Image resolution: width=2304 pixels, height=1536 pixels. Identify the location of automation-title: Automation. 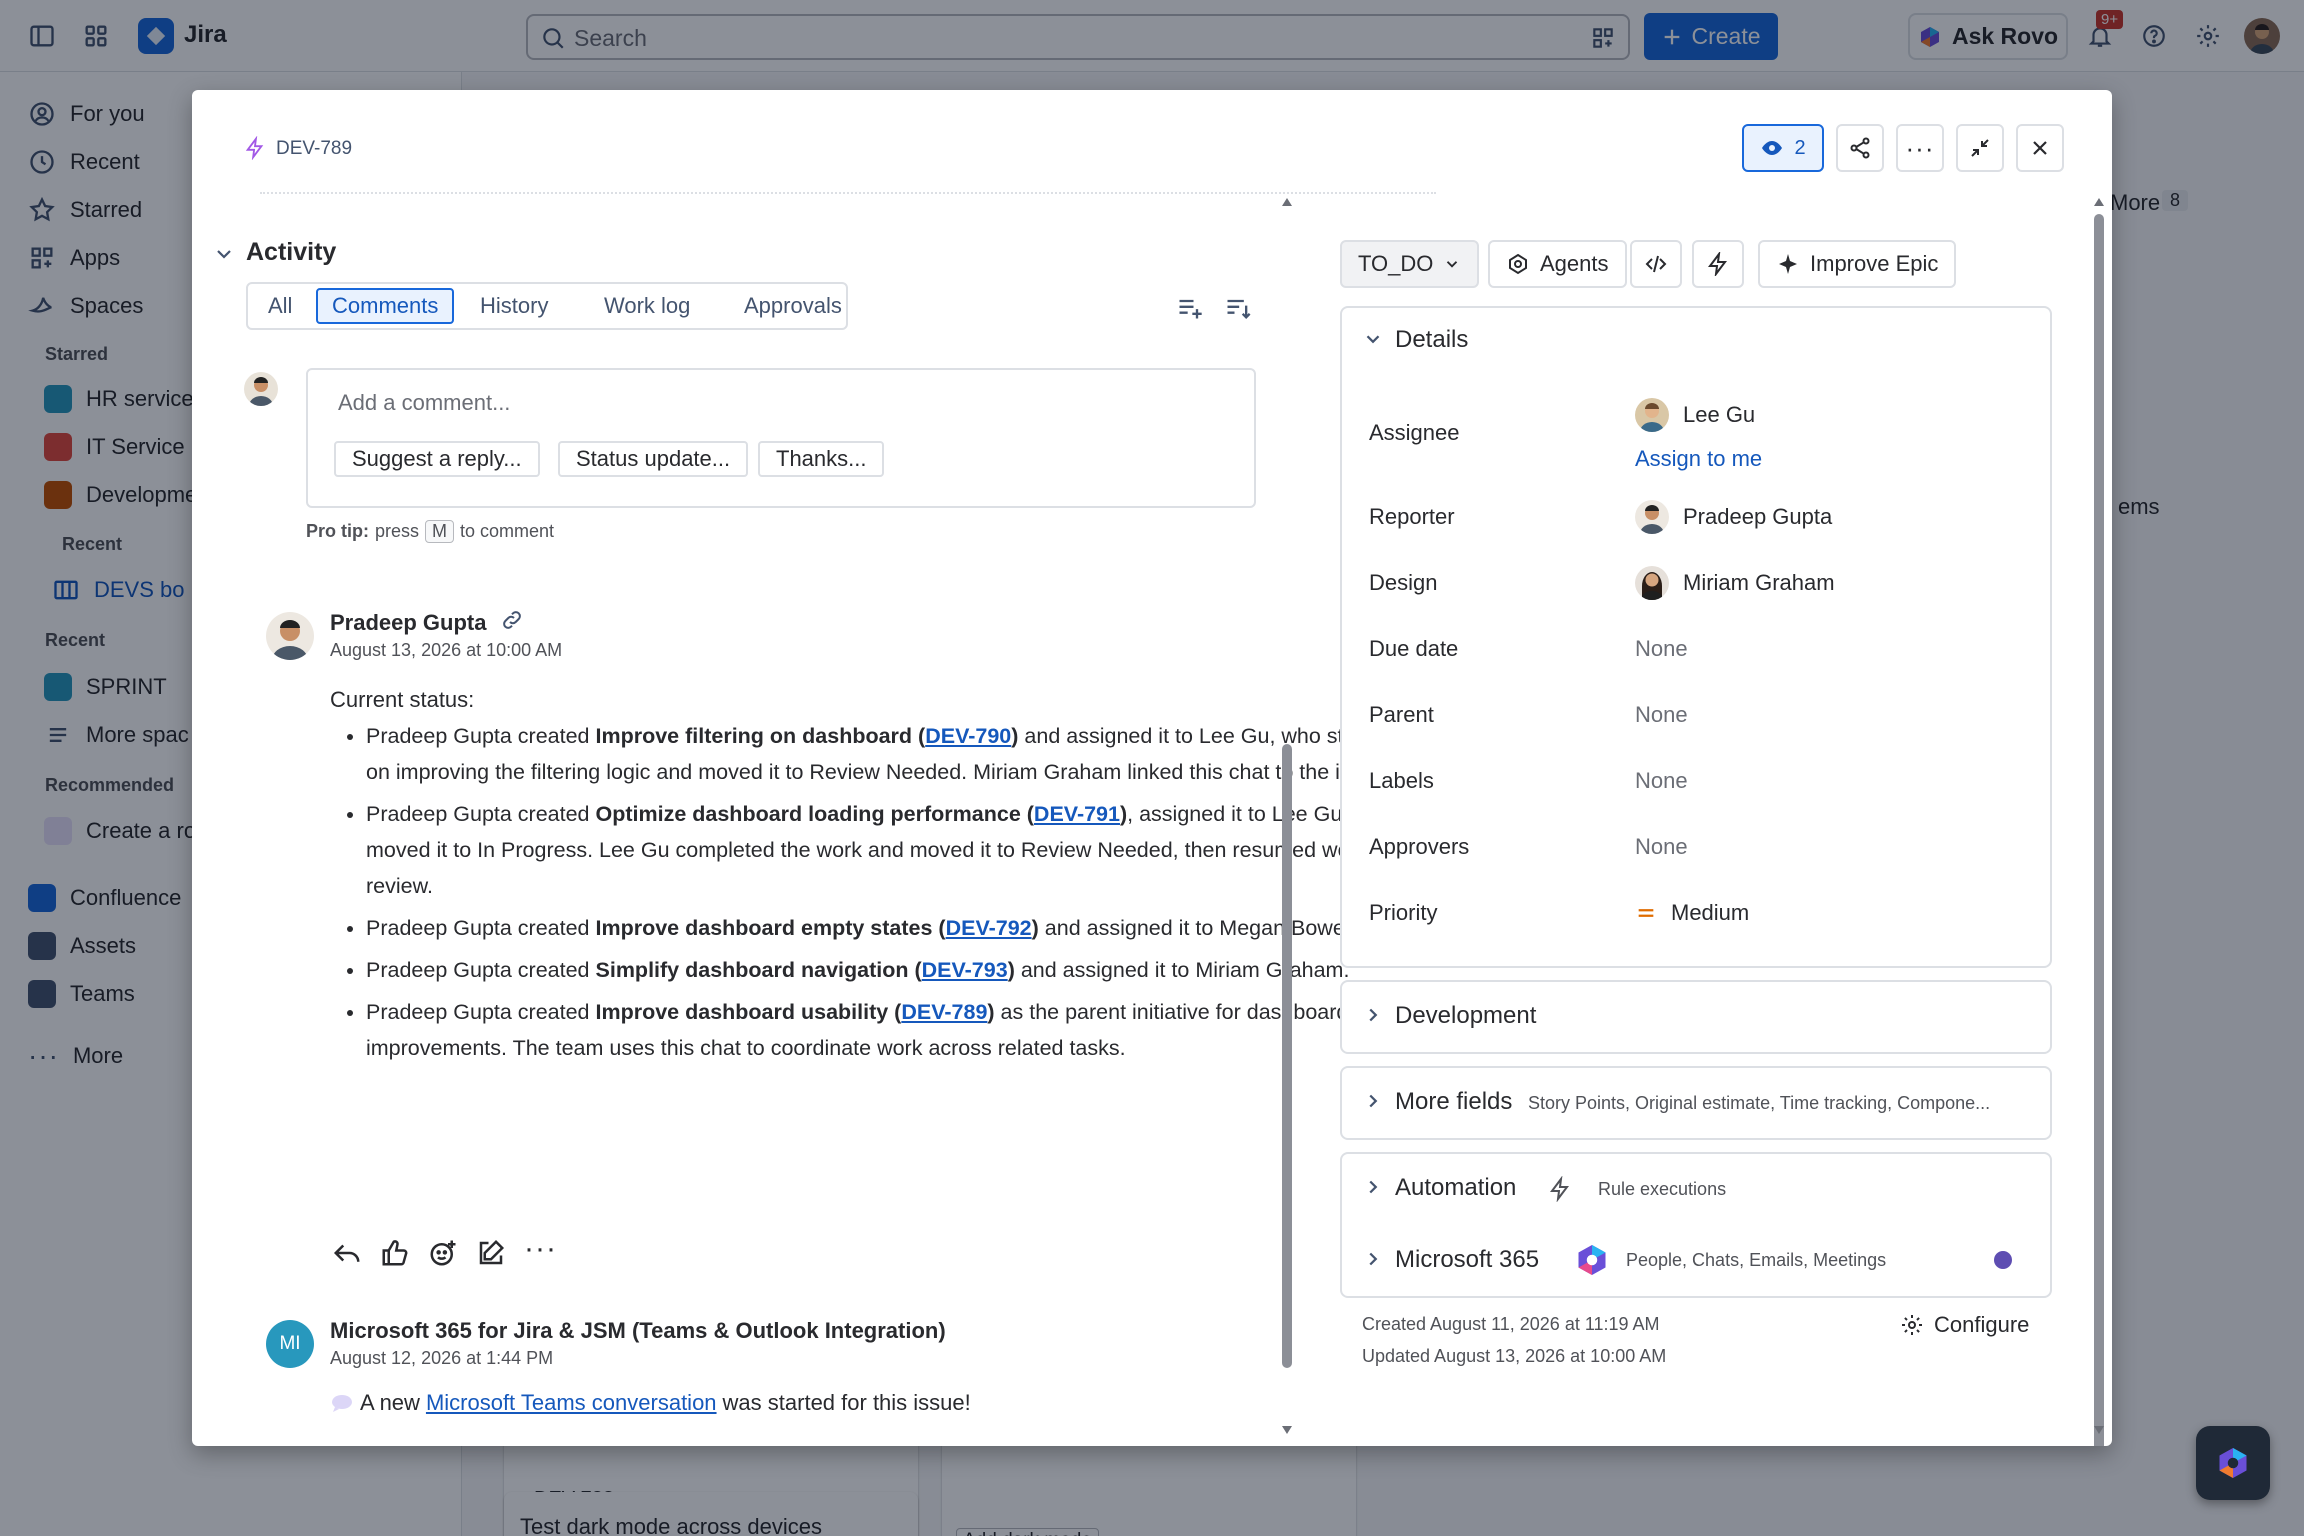
(1455, 1188).